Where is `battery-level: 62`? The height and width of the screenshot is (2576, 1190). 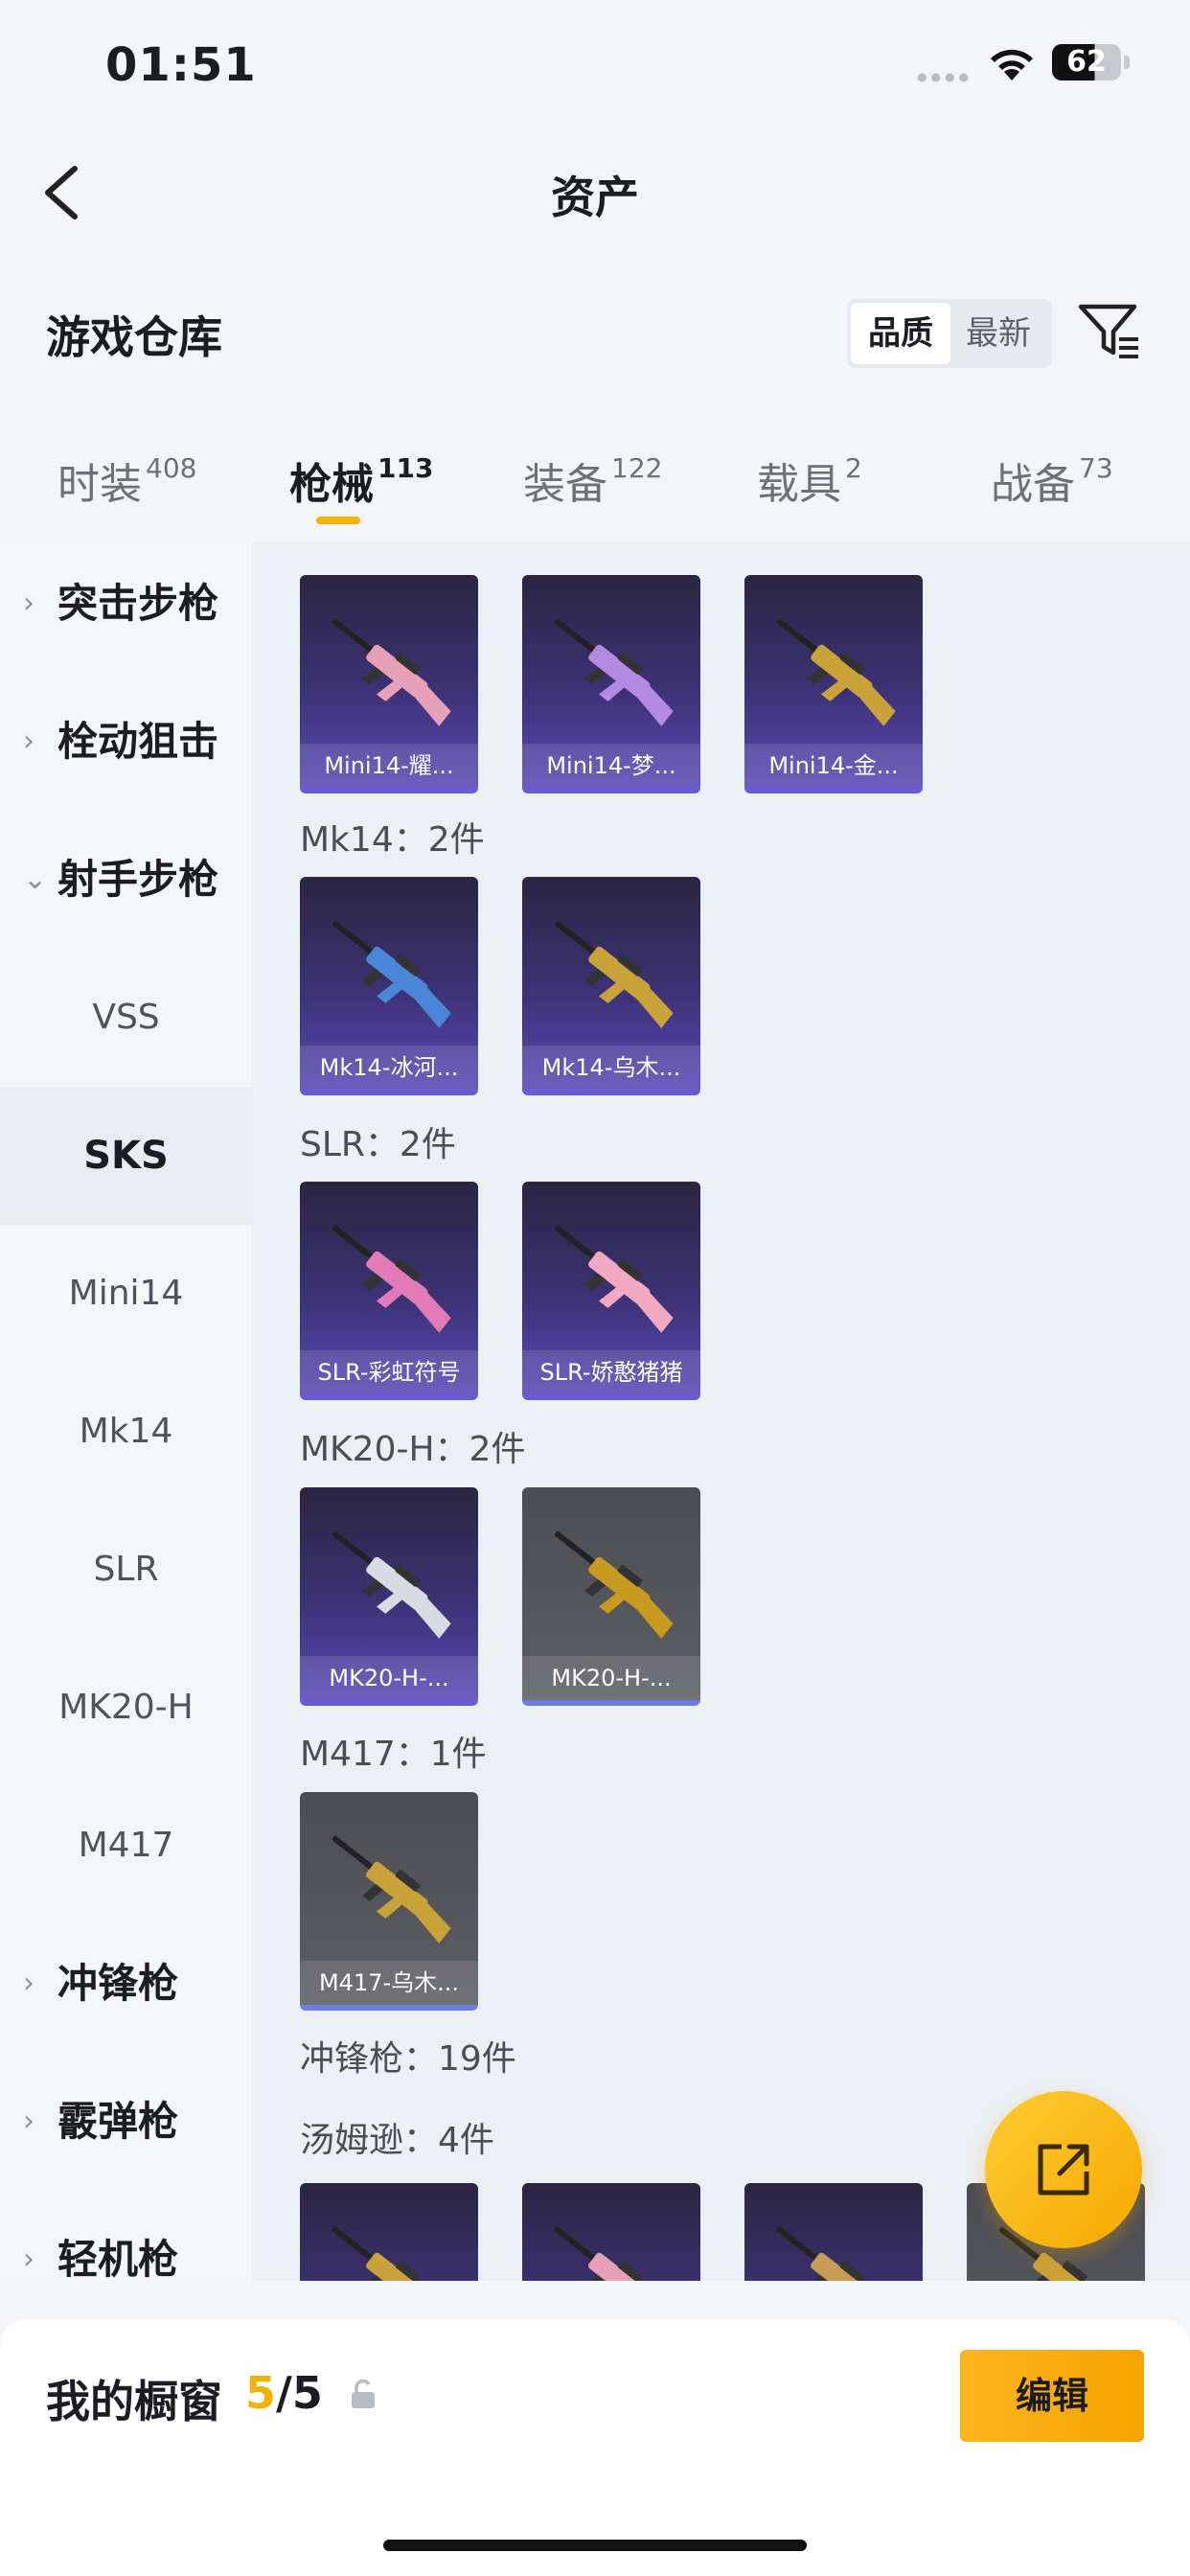 battery-level: 62 is located at coordinates (1087, 62).